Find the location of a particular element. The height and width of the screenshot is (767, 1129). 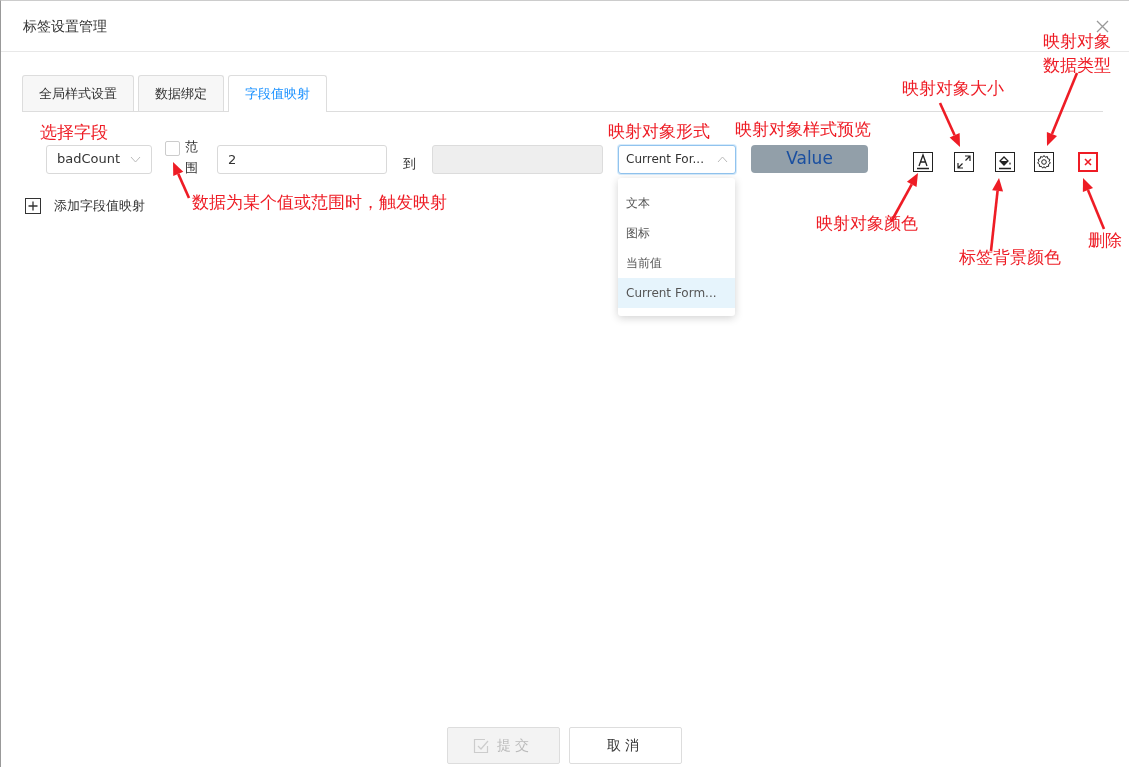

gear-icon is located at coordinates (1044, 162).